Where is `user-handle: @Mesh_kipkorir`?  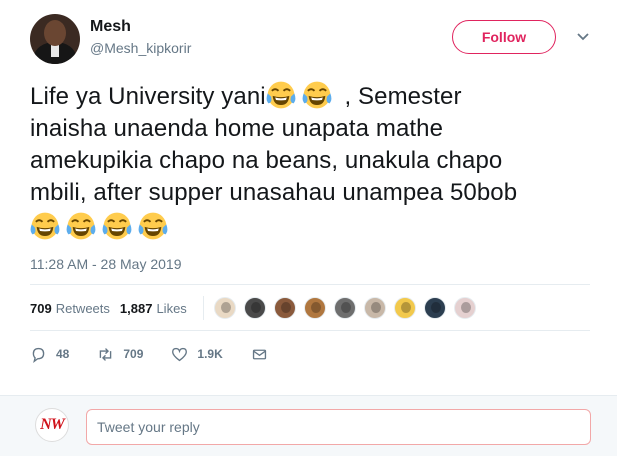
user-handle: @Mesh_kipkorir is located at coordinates (140, 48).